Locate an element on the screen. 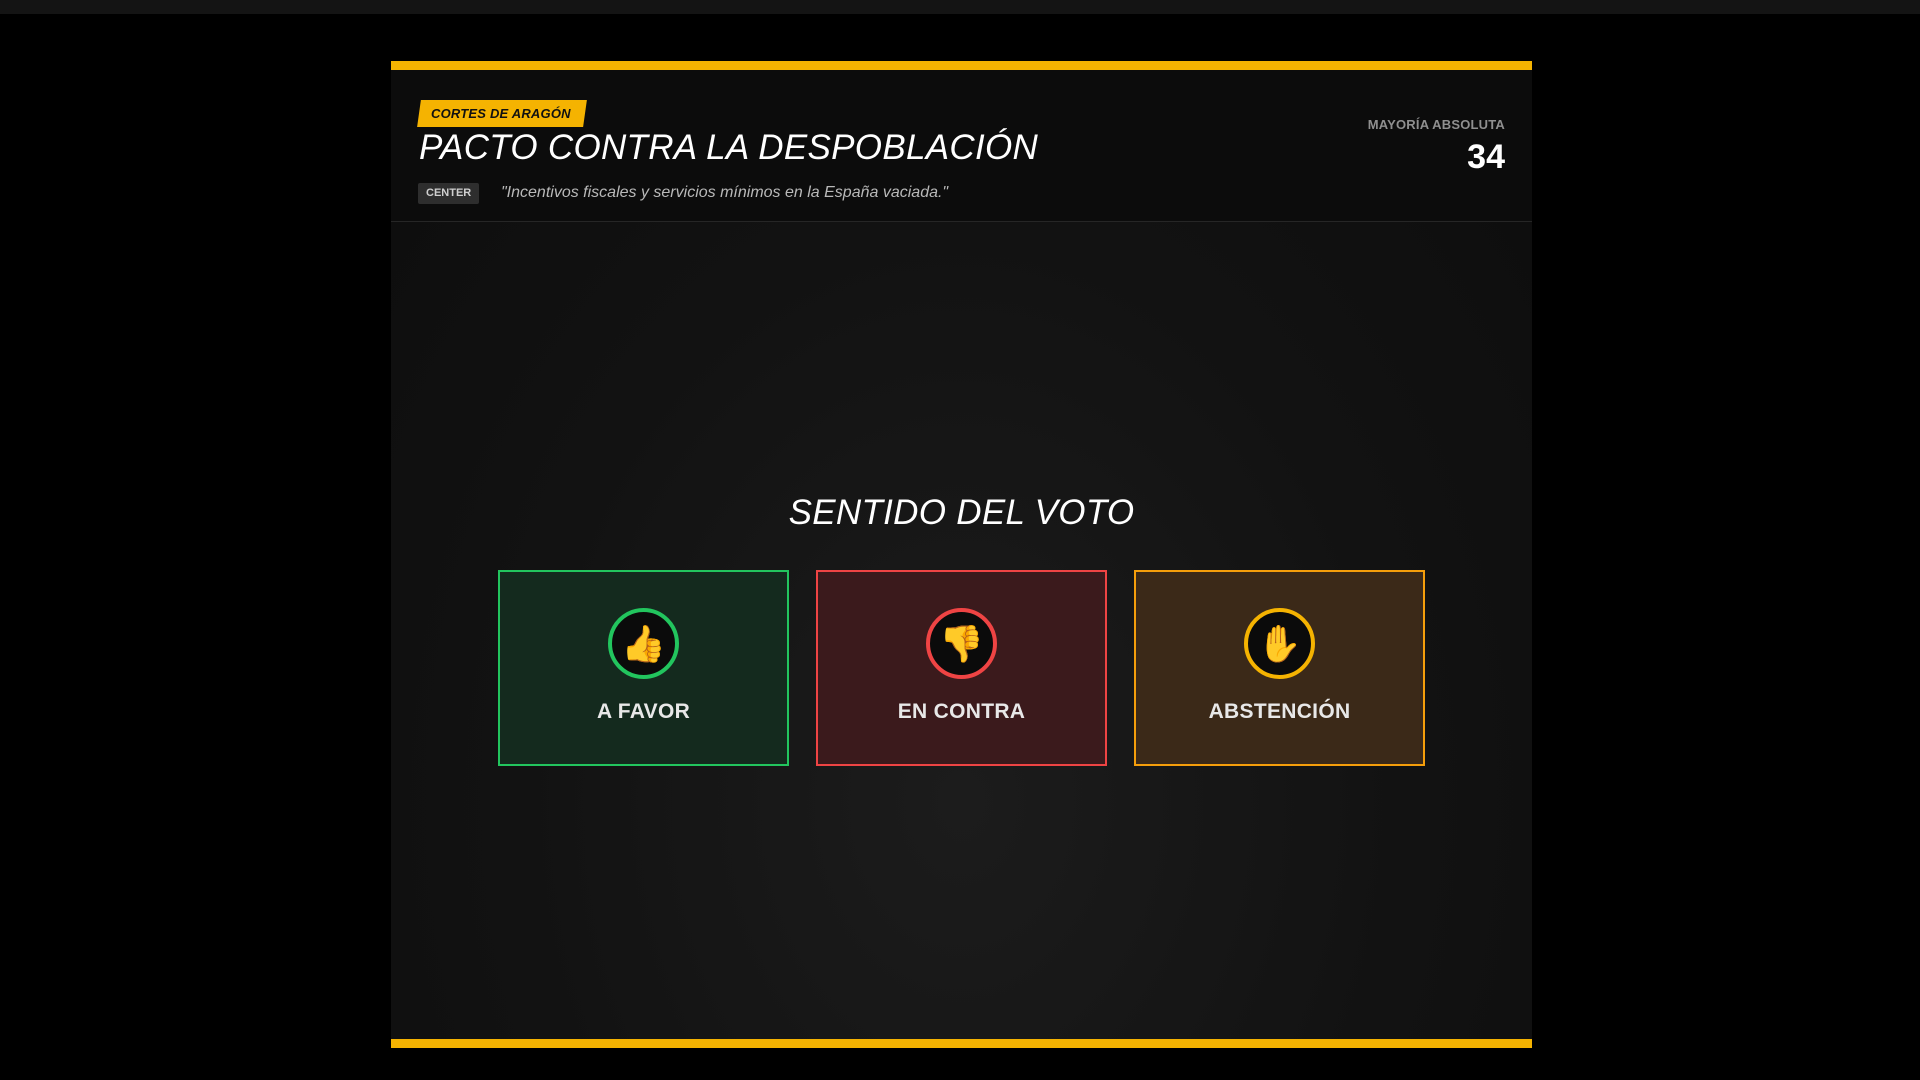 The width and height of the screenshot is (1920, 1080). raised-hand-icon: ✋ is located at coordinates (1279, 643).